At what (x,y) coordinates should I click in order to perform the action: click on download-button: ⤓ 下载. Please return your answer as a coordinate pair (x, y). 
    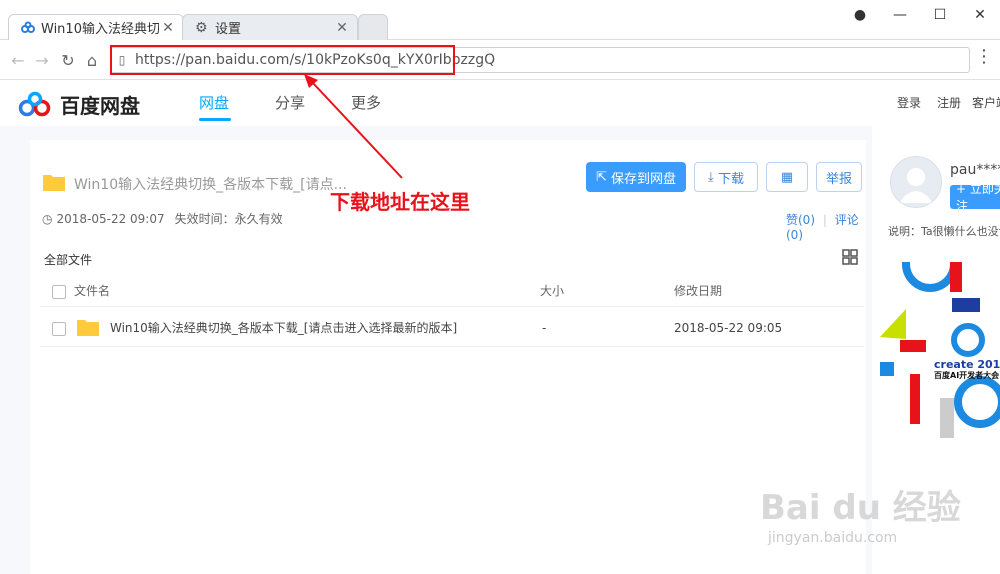
    Looking at the image, I should click on (726, 177).